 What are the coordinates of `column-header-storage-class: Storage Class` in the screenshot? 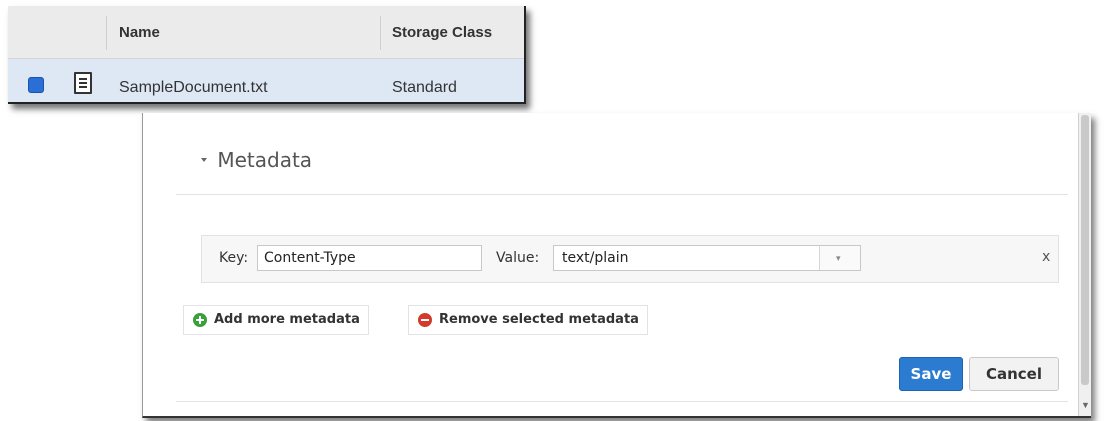 It's located at (442, 32).